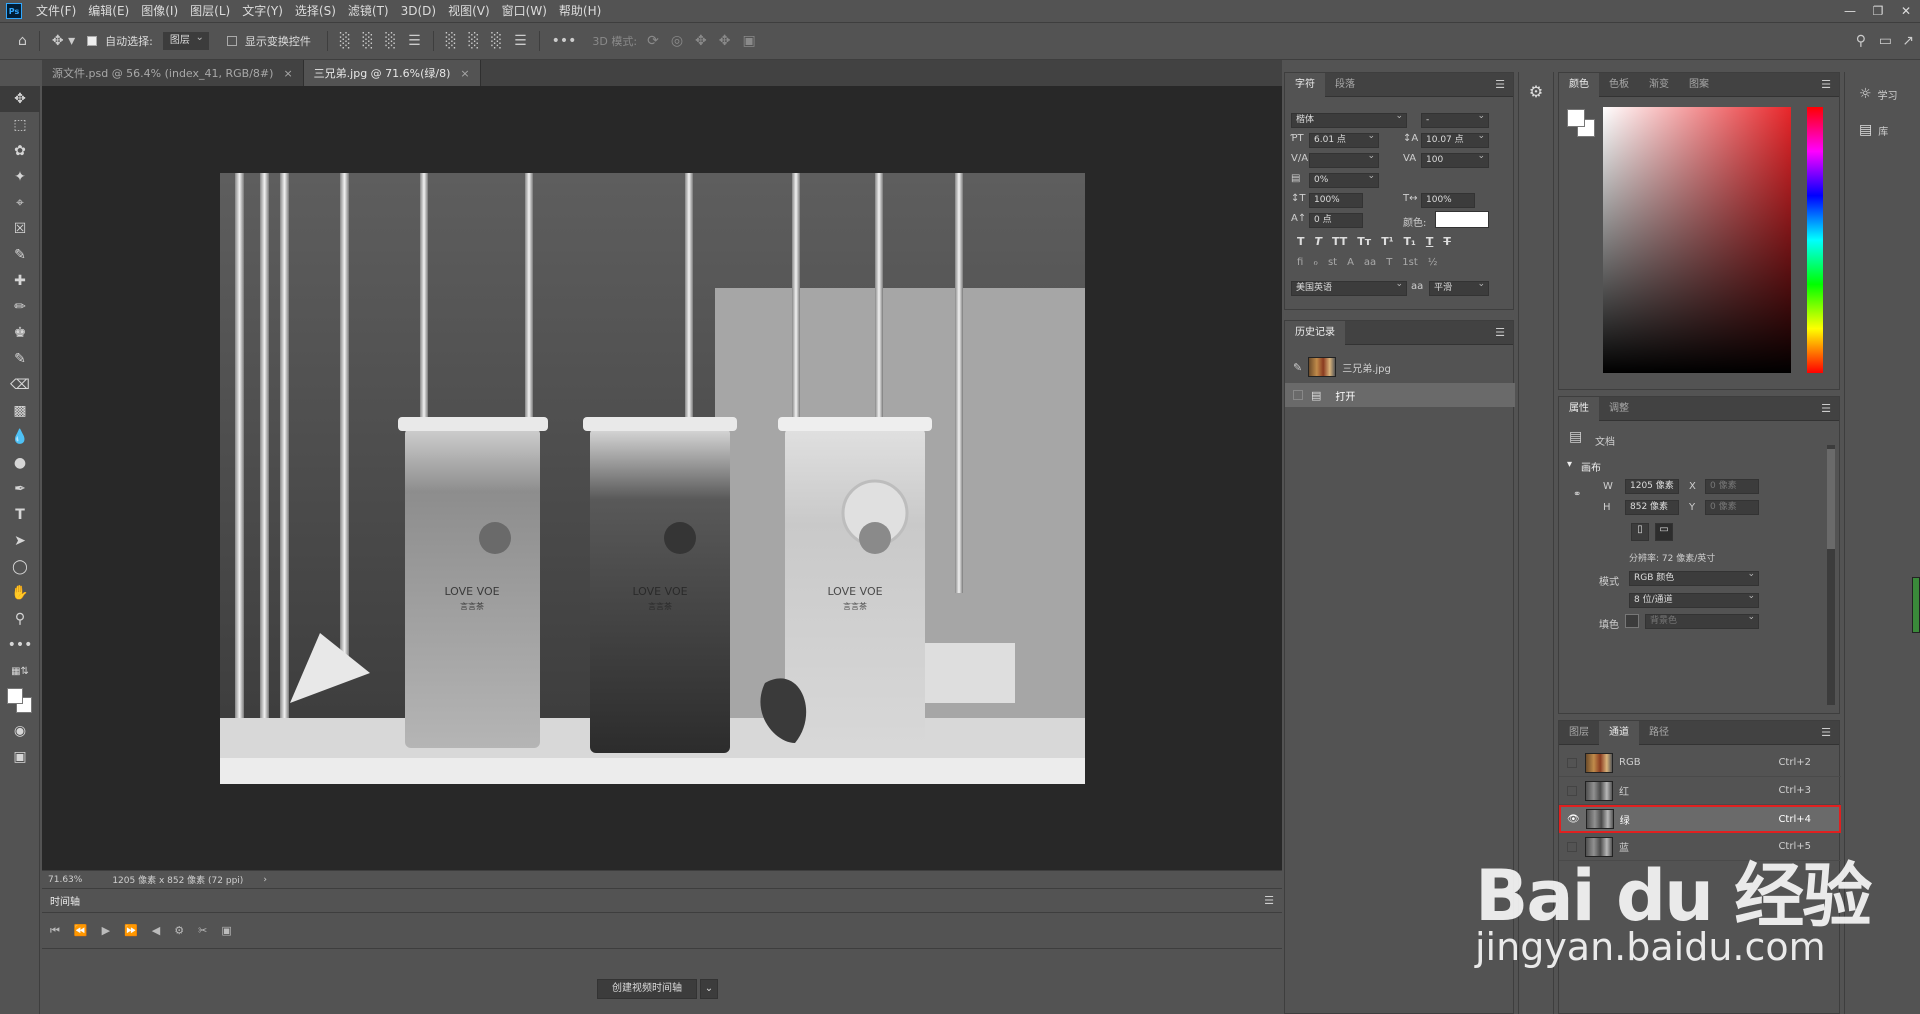 The height and width of the screenshot is (1014, 1920). What do you see at coordinates (1694, 577) in the screenshot?
I see `mode-select: RGB 颜色` at bounding box center [1694, 577].